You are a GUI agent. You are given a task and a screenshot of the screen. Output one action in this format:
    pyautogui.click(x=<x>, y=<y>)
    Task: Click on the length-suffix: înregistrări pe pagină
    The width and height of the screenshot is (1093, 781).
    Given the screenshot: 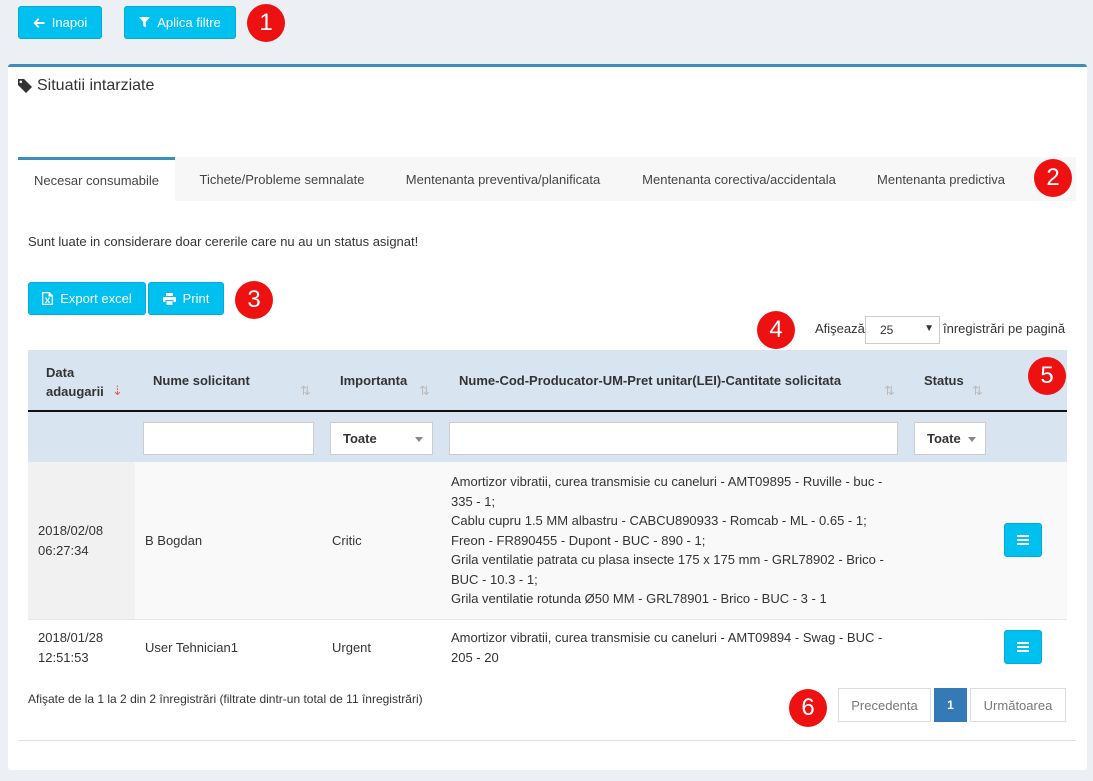 What is the action you would take?
    pyautogui.click(x=1004, y=328)
    